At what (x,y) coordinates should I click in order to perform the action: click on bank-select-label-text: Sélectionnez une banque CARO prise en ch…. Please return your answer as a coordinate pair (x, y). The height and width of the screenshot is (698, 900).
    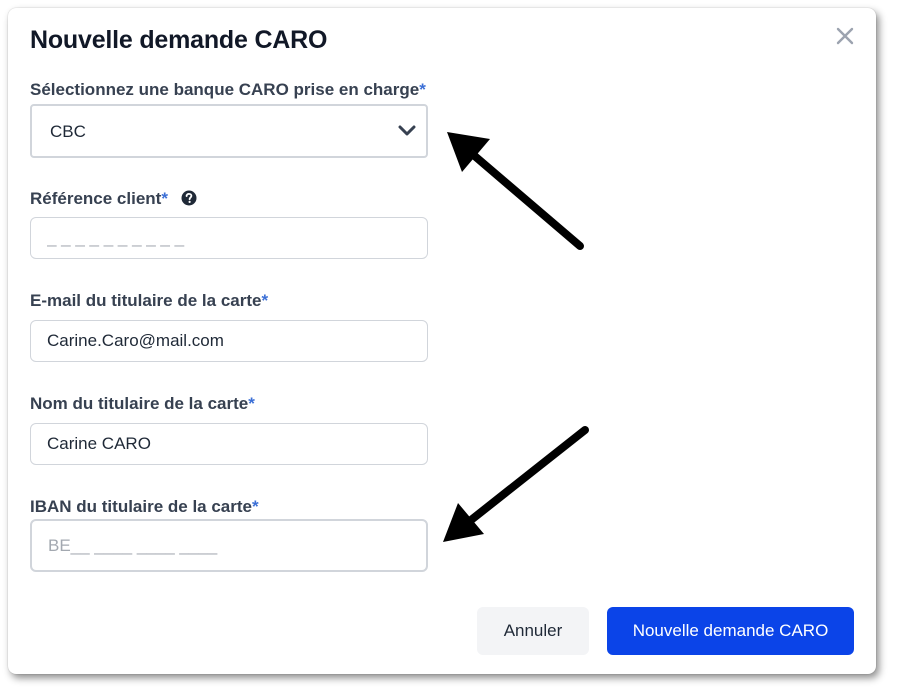
    Looking at the image, I should click on (225, 89).